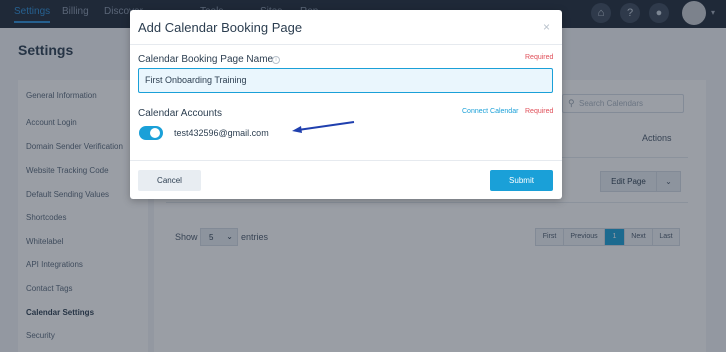  Describe the element at coordinates (180, 113) in the screenshot. I see `calendar-accounts-label: Calendar Accounts` at that location.